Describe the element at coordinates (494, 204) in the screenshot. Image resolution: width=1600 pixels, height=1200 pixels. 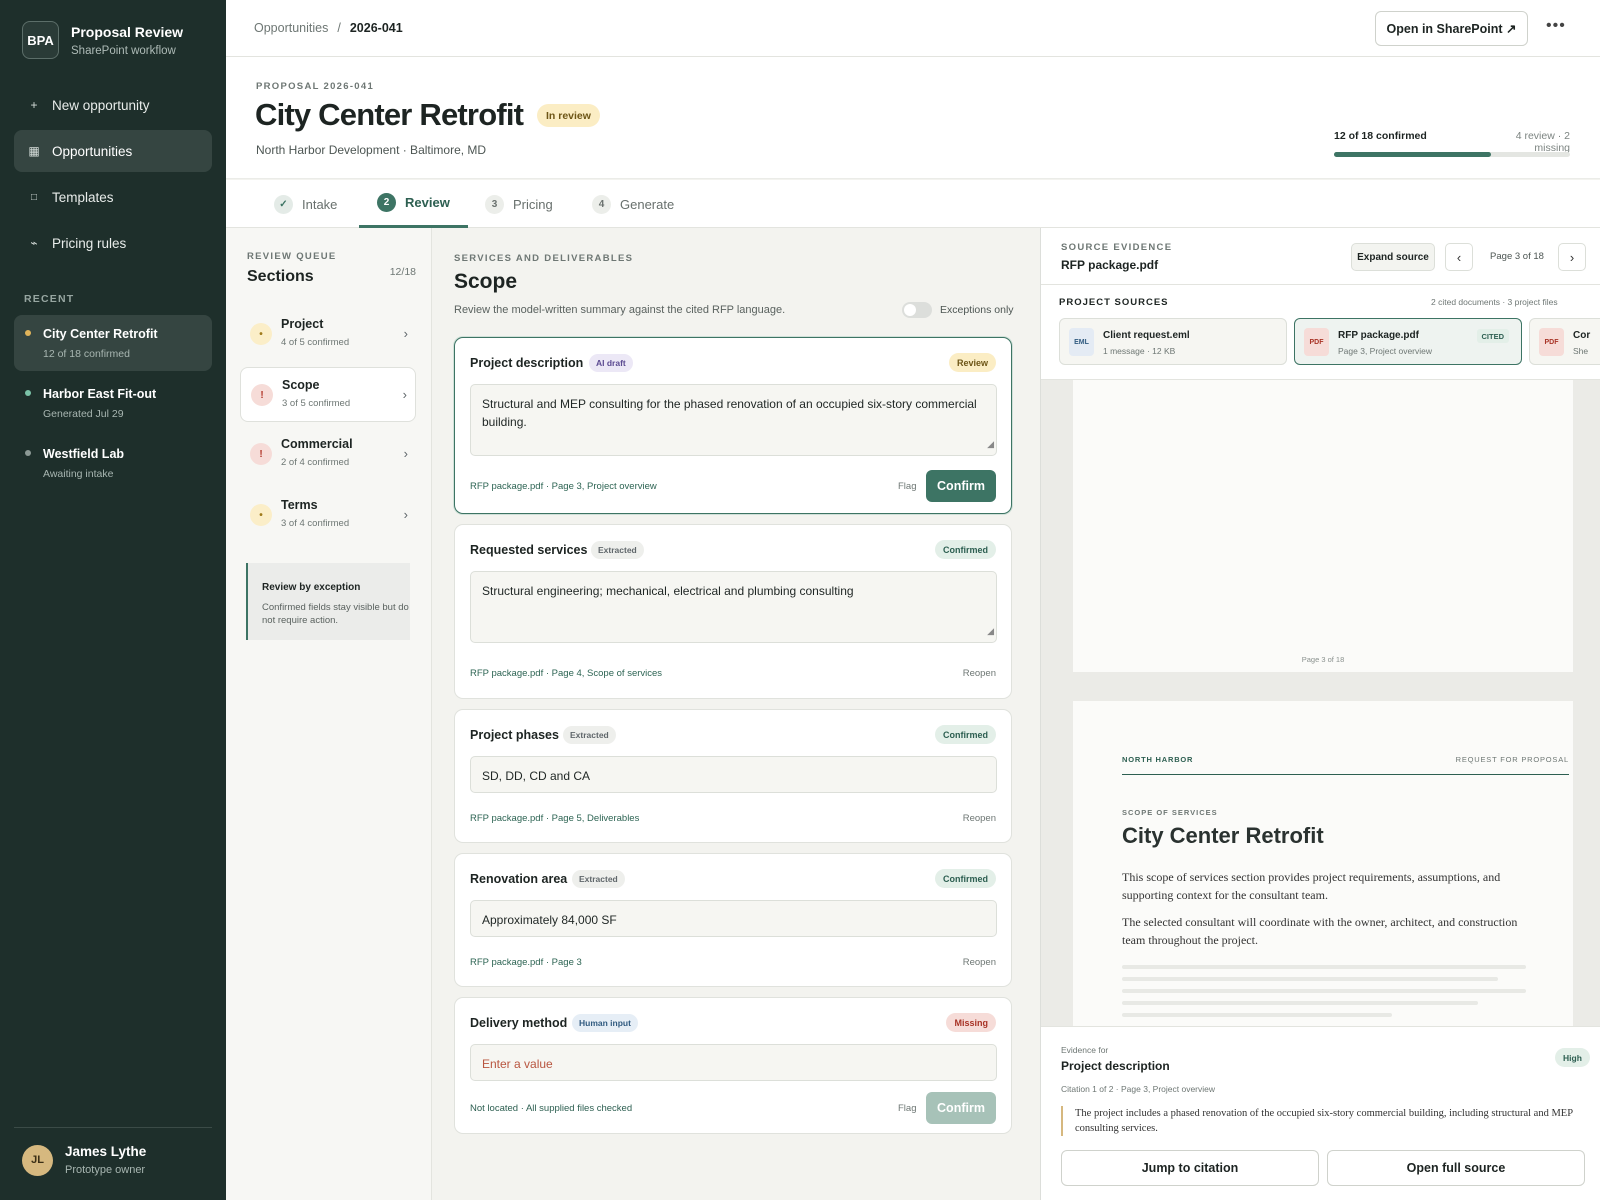
I see `step-number: 3` at that location.